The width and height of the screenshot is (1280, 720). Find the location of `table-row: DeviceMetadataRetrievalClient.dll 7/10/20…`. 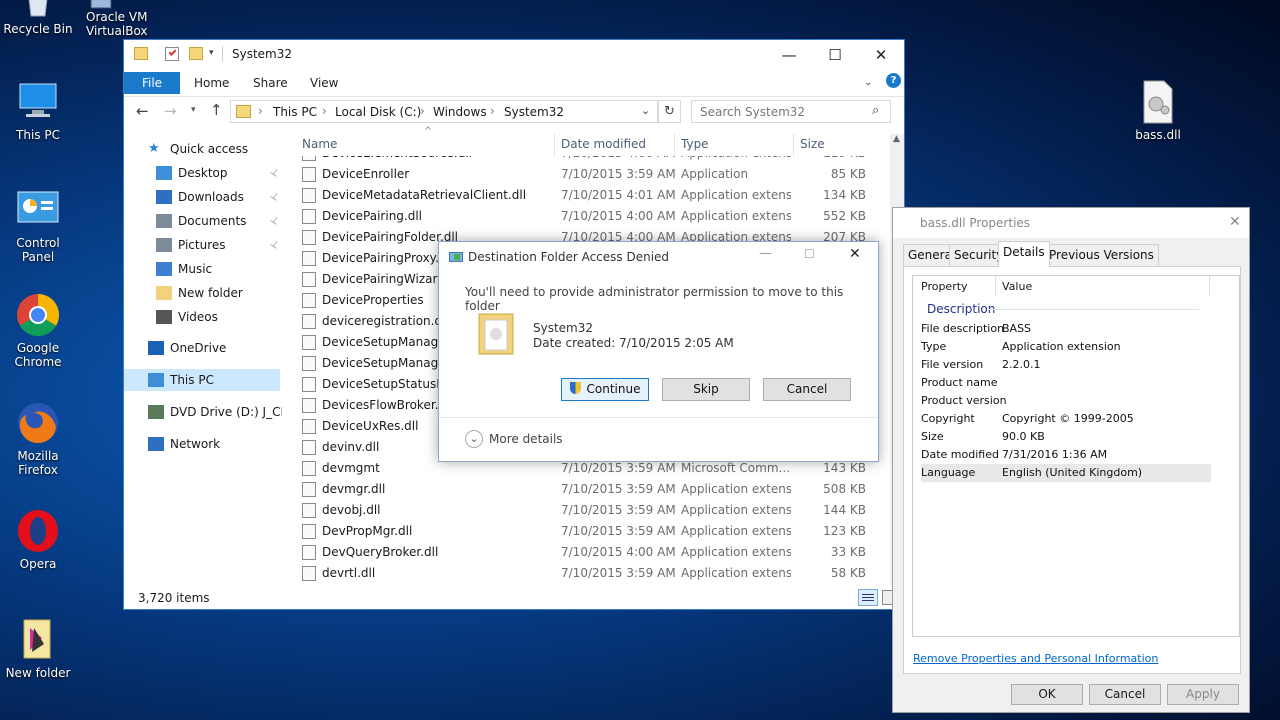

table-row: DeviceMetadataRetrievalClient.dll 7/10/20… is located at coordinates (586, 195).